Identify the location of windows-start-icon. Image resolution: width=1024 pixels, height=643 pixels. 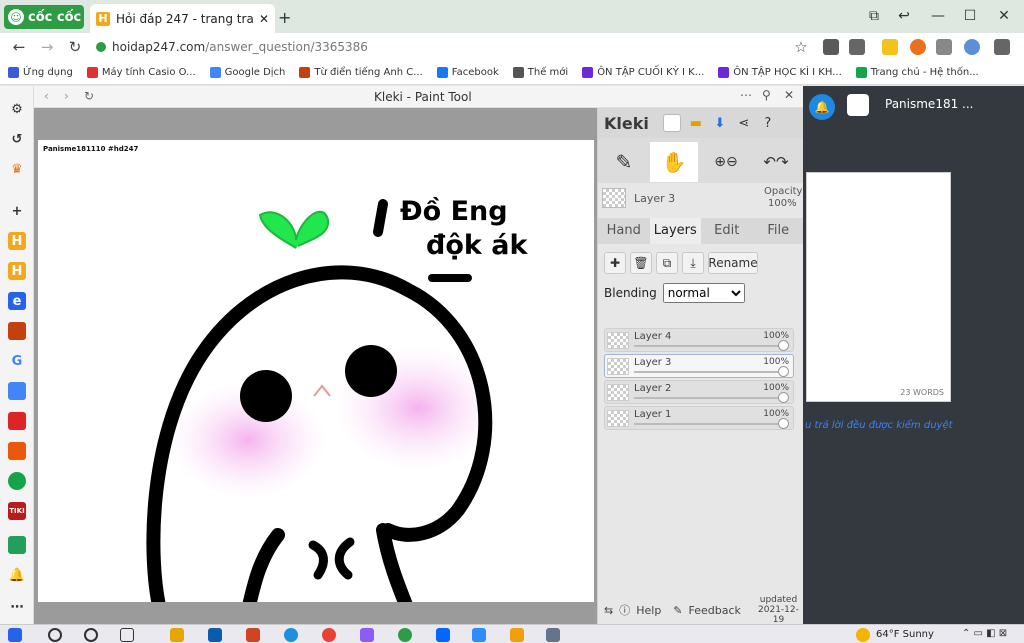
(15, 635).